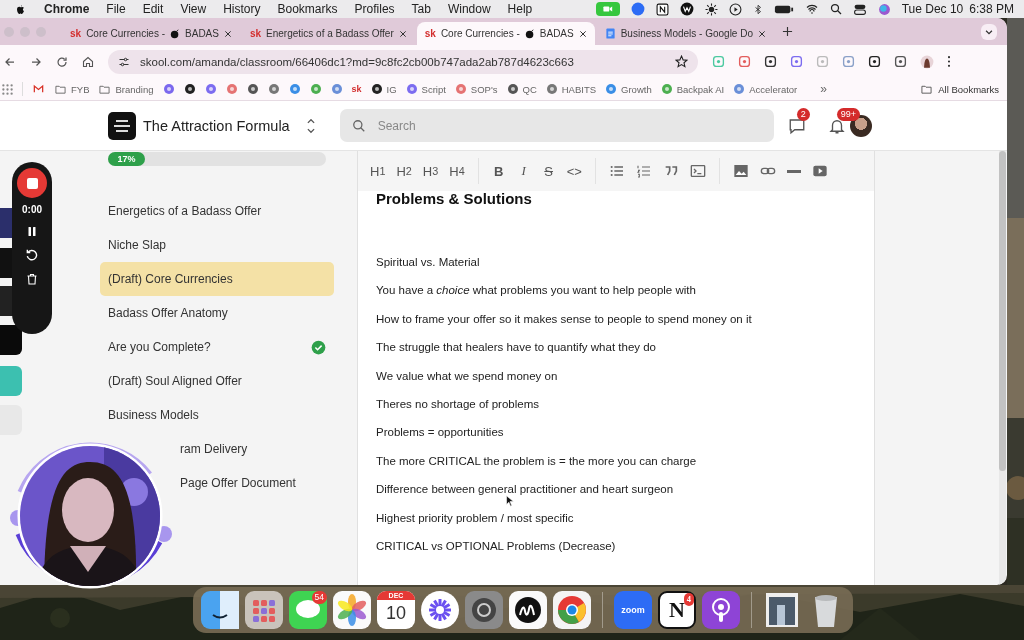  What do you see at coordinates (633, 610) in the screenshot?
I see `zoom-icon: zoom` at bounding box center [633, 610].